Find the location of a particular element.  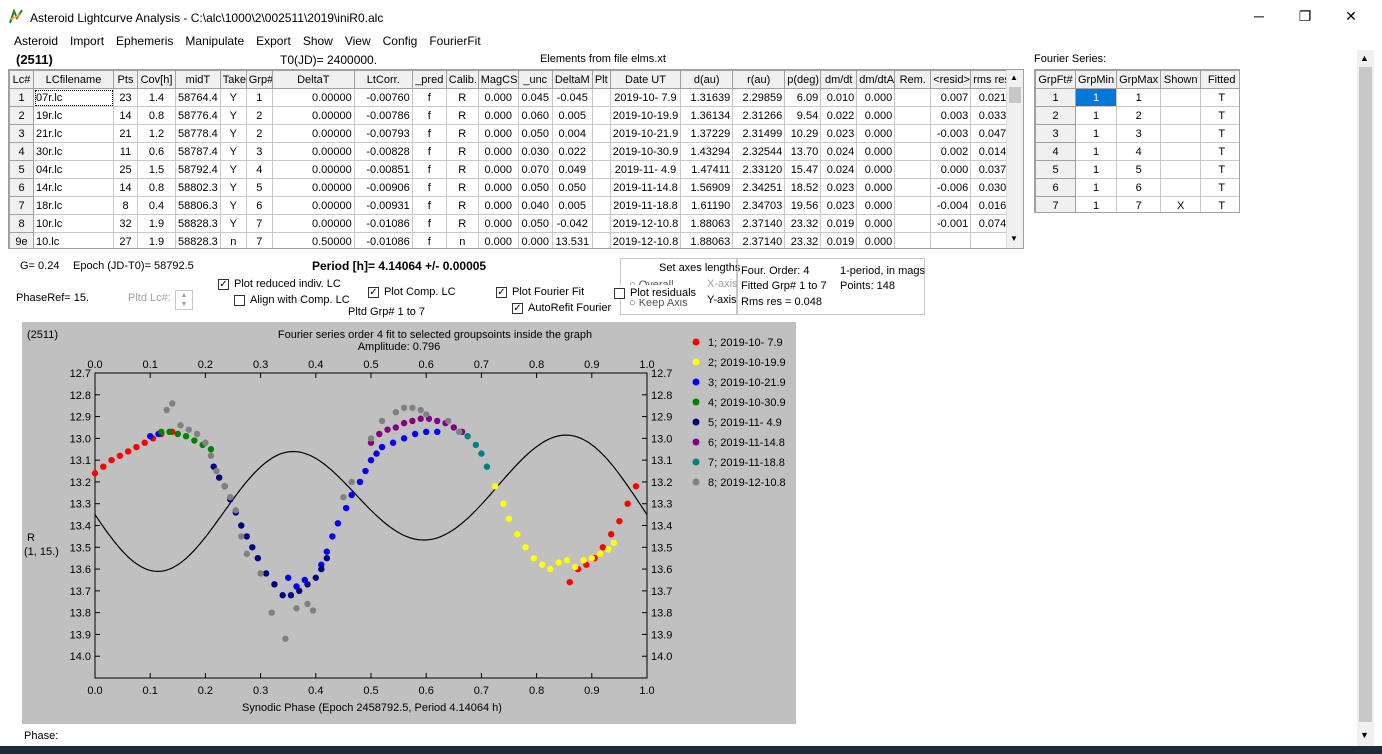

table-cell: 2019-10-19.9 is located at coordinates (645, 115).